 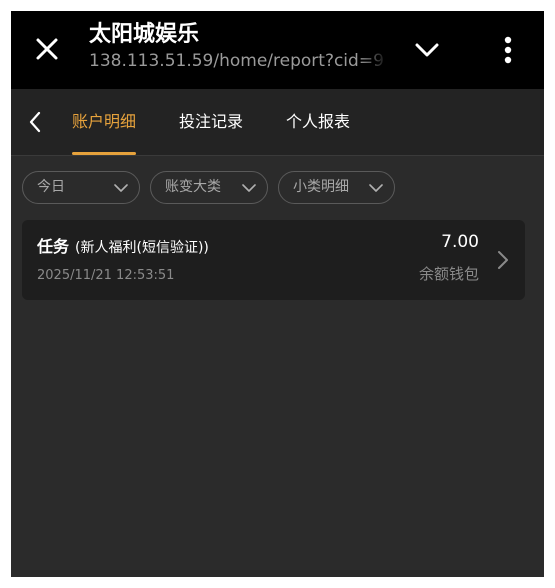 I want to click on more-button, so click(x=508, y=50).